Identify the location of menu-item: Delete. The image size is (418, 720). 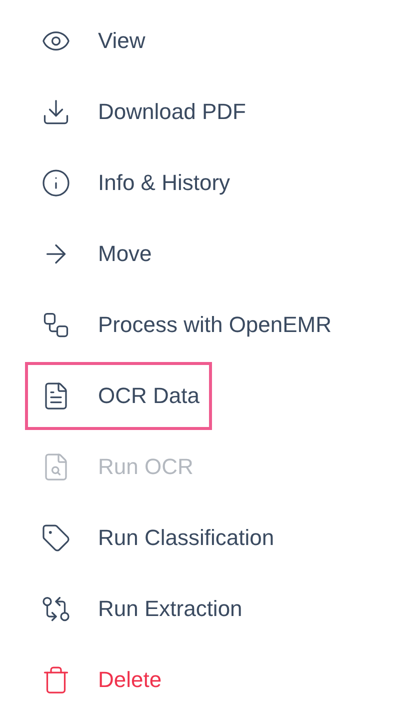
(100, 680).